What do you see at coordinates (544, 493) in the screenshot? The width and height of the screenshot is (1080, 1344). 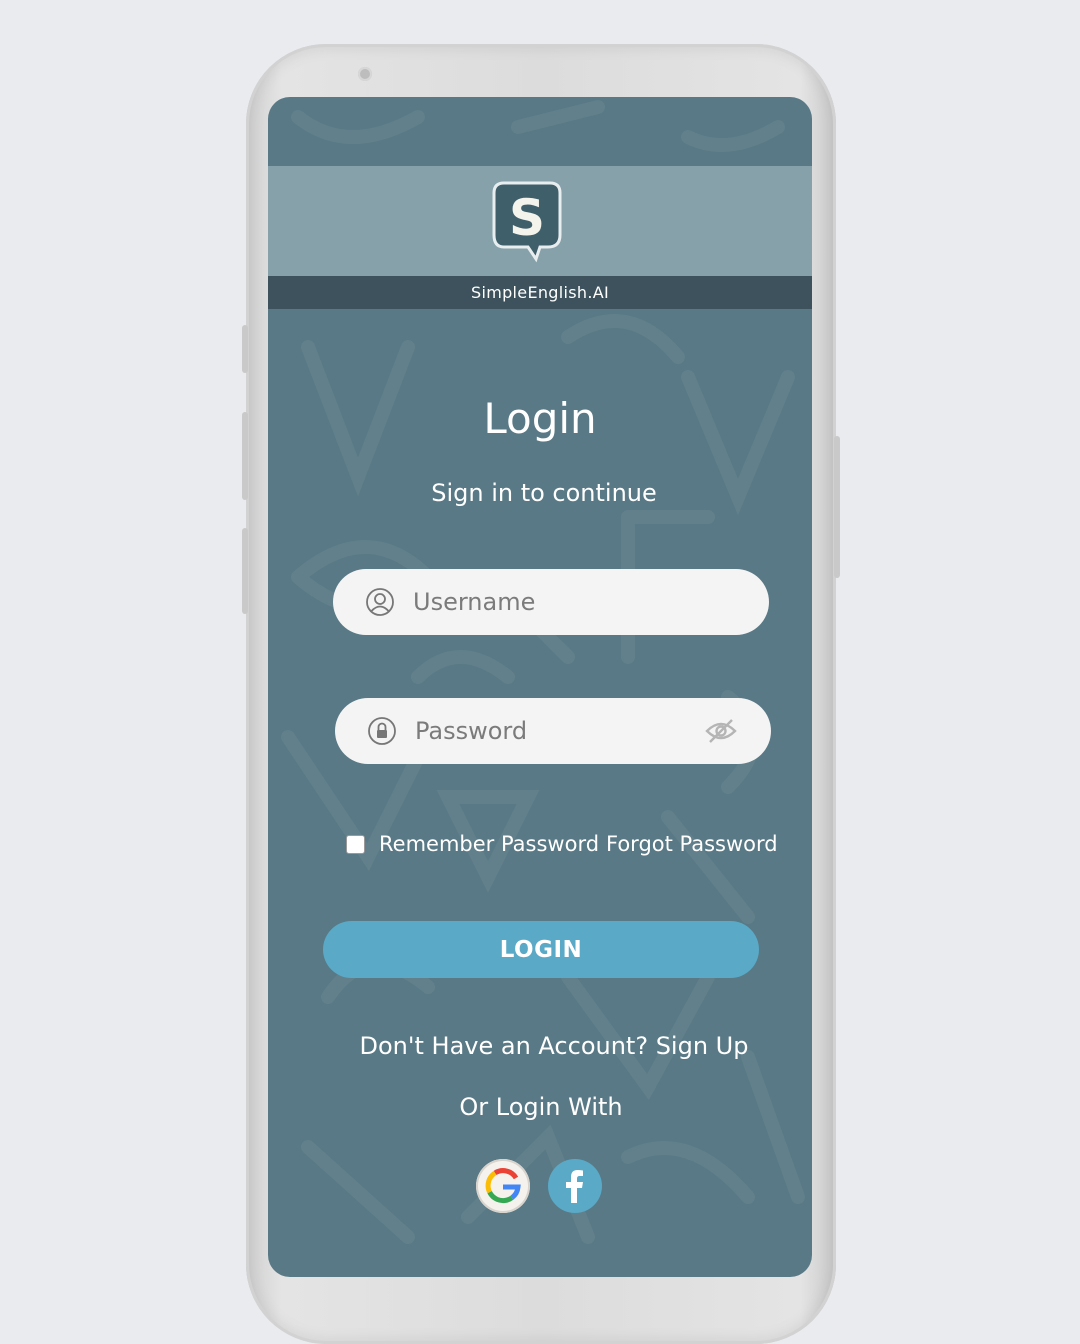 I see `page-subtitle: Sign in to continue` at bounding box center [544, 493].